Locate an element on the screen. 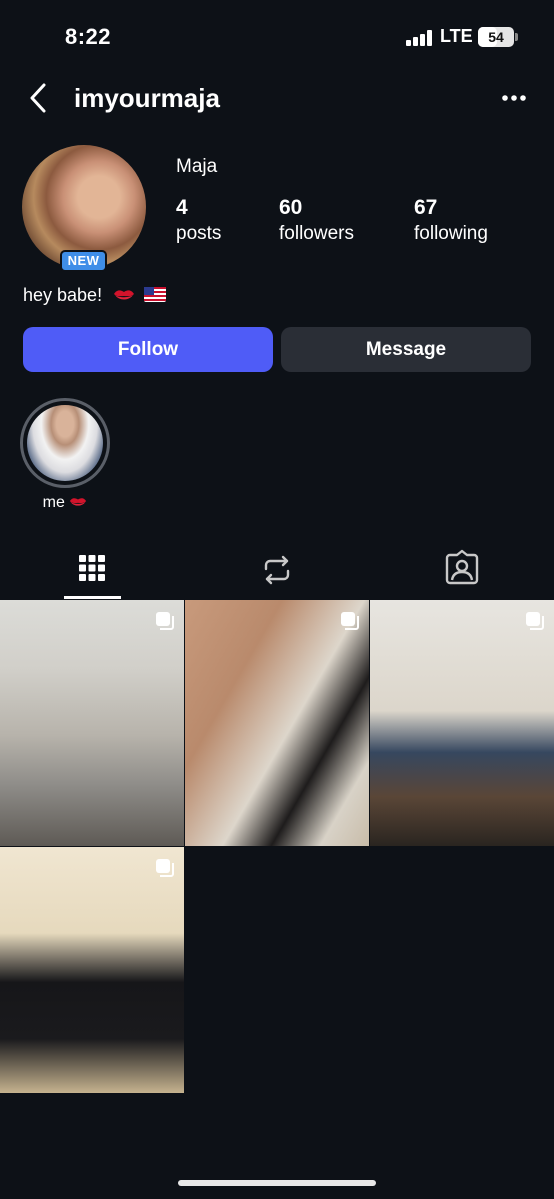 The height and width of the screenshot is (1199, 554). battery-level: 54 is located at coordinates (496, 37).